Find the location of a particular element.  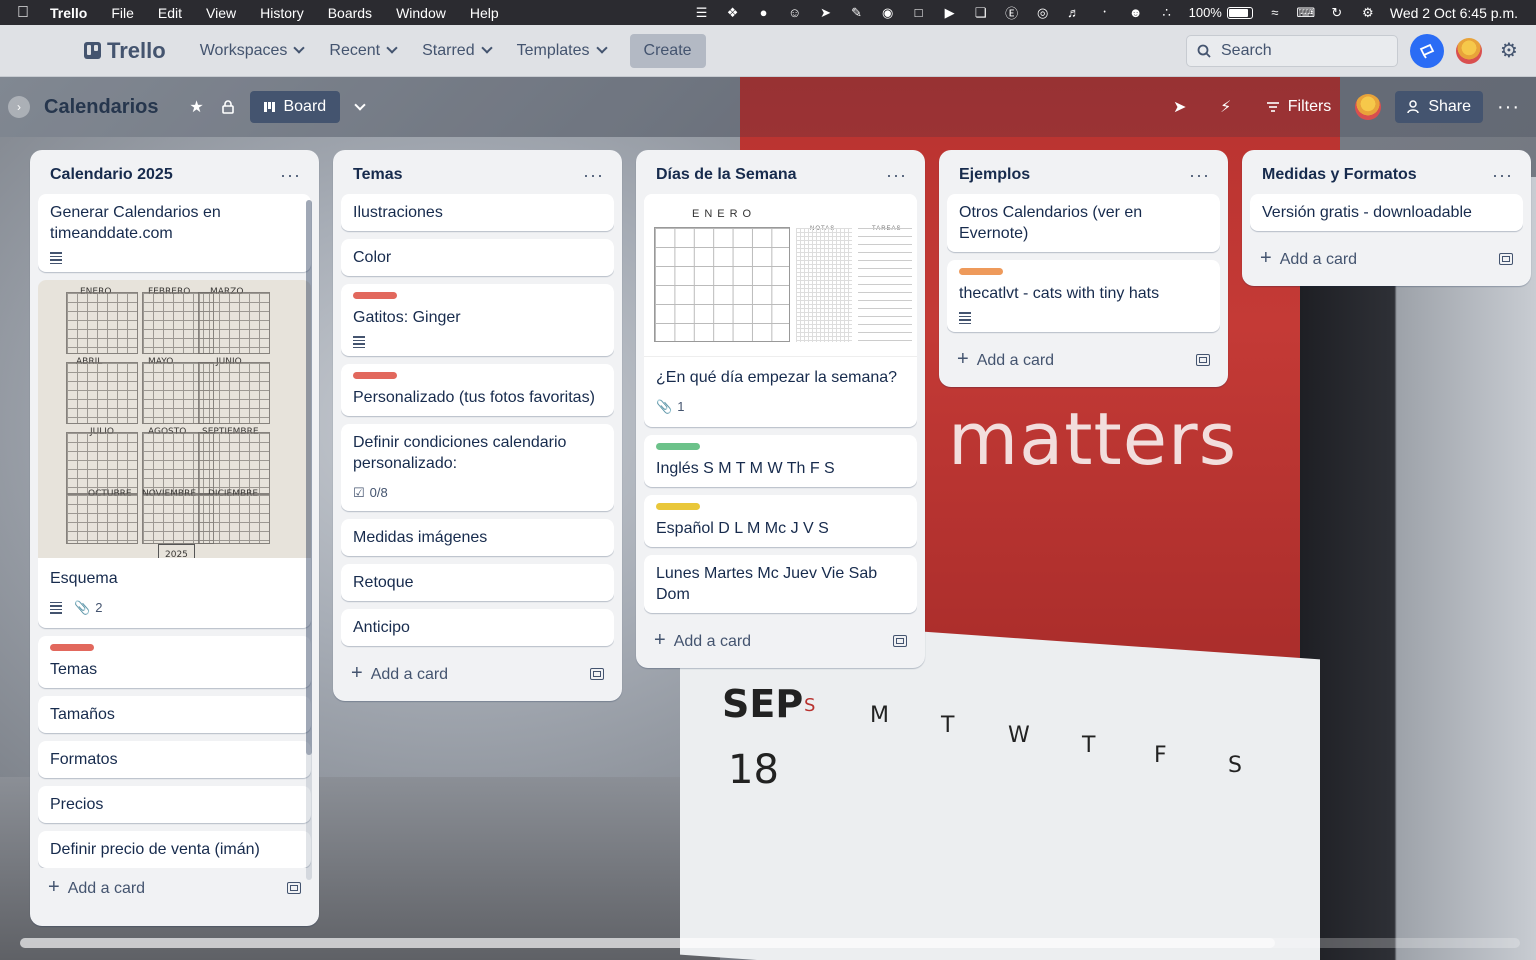

board-menu-more-icon: ··· is located at coordinates (1508, 107).